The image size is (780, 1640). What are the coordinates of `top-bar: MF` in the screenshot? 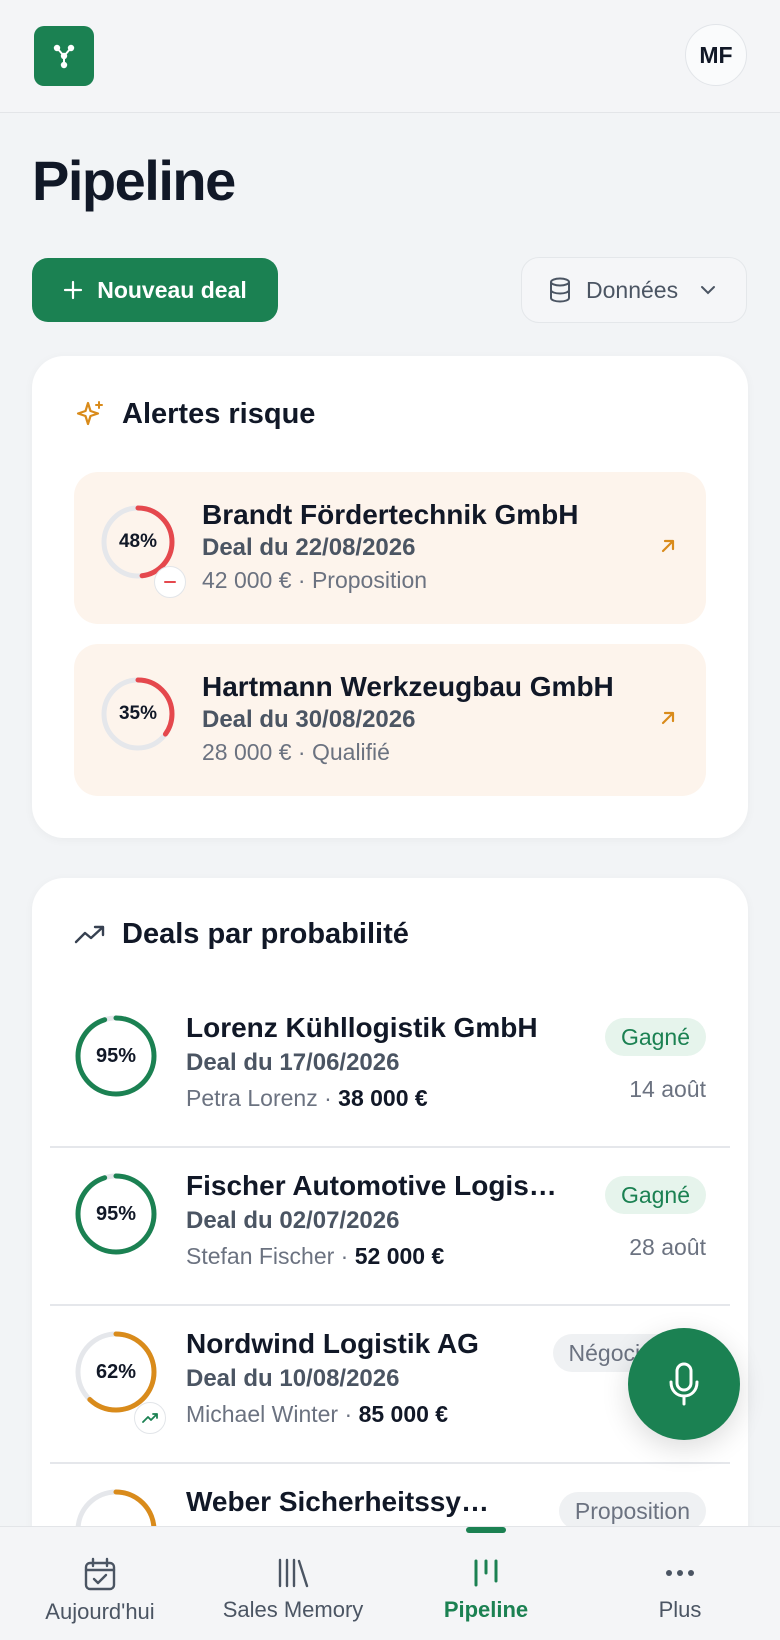 It's located at (390, 56).